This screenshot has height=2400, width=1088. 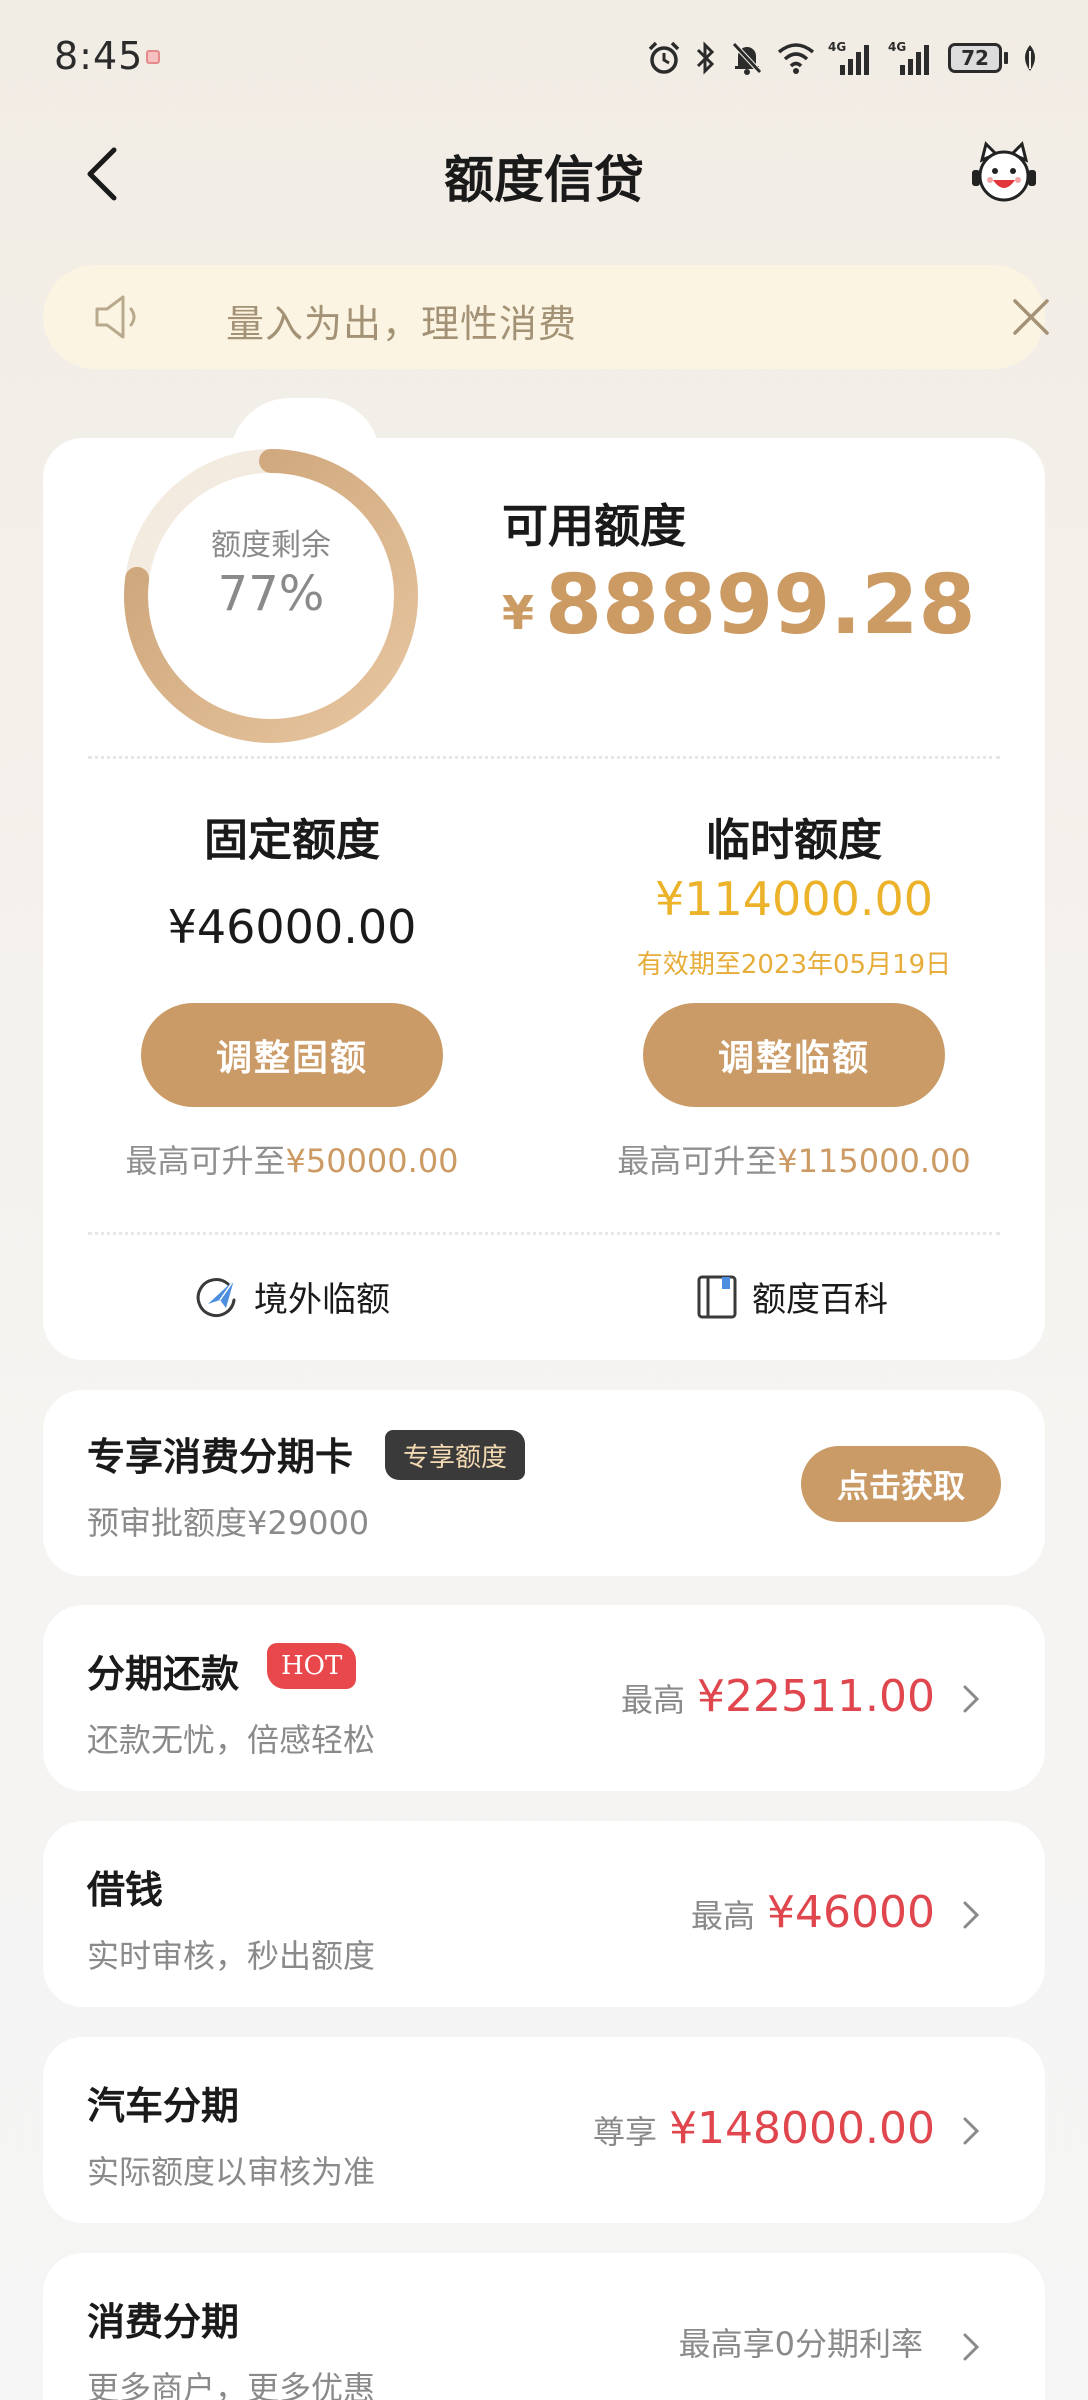 I want to click on status-bar: 8:45 4G 4G 72, so click(x=544, y=58).